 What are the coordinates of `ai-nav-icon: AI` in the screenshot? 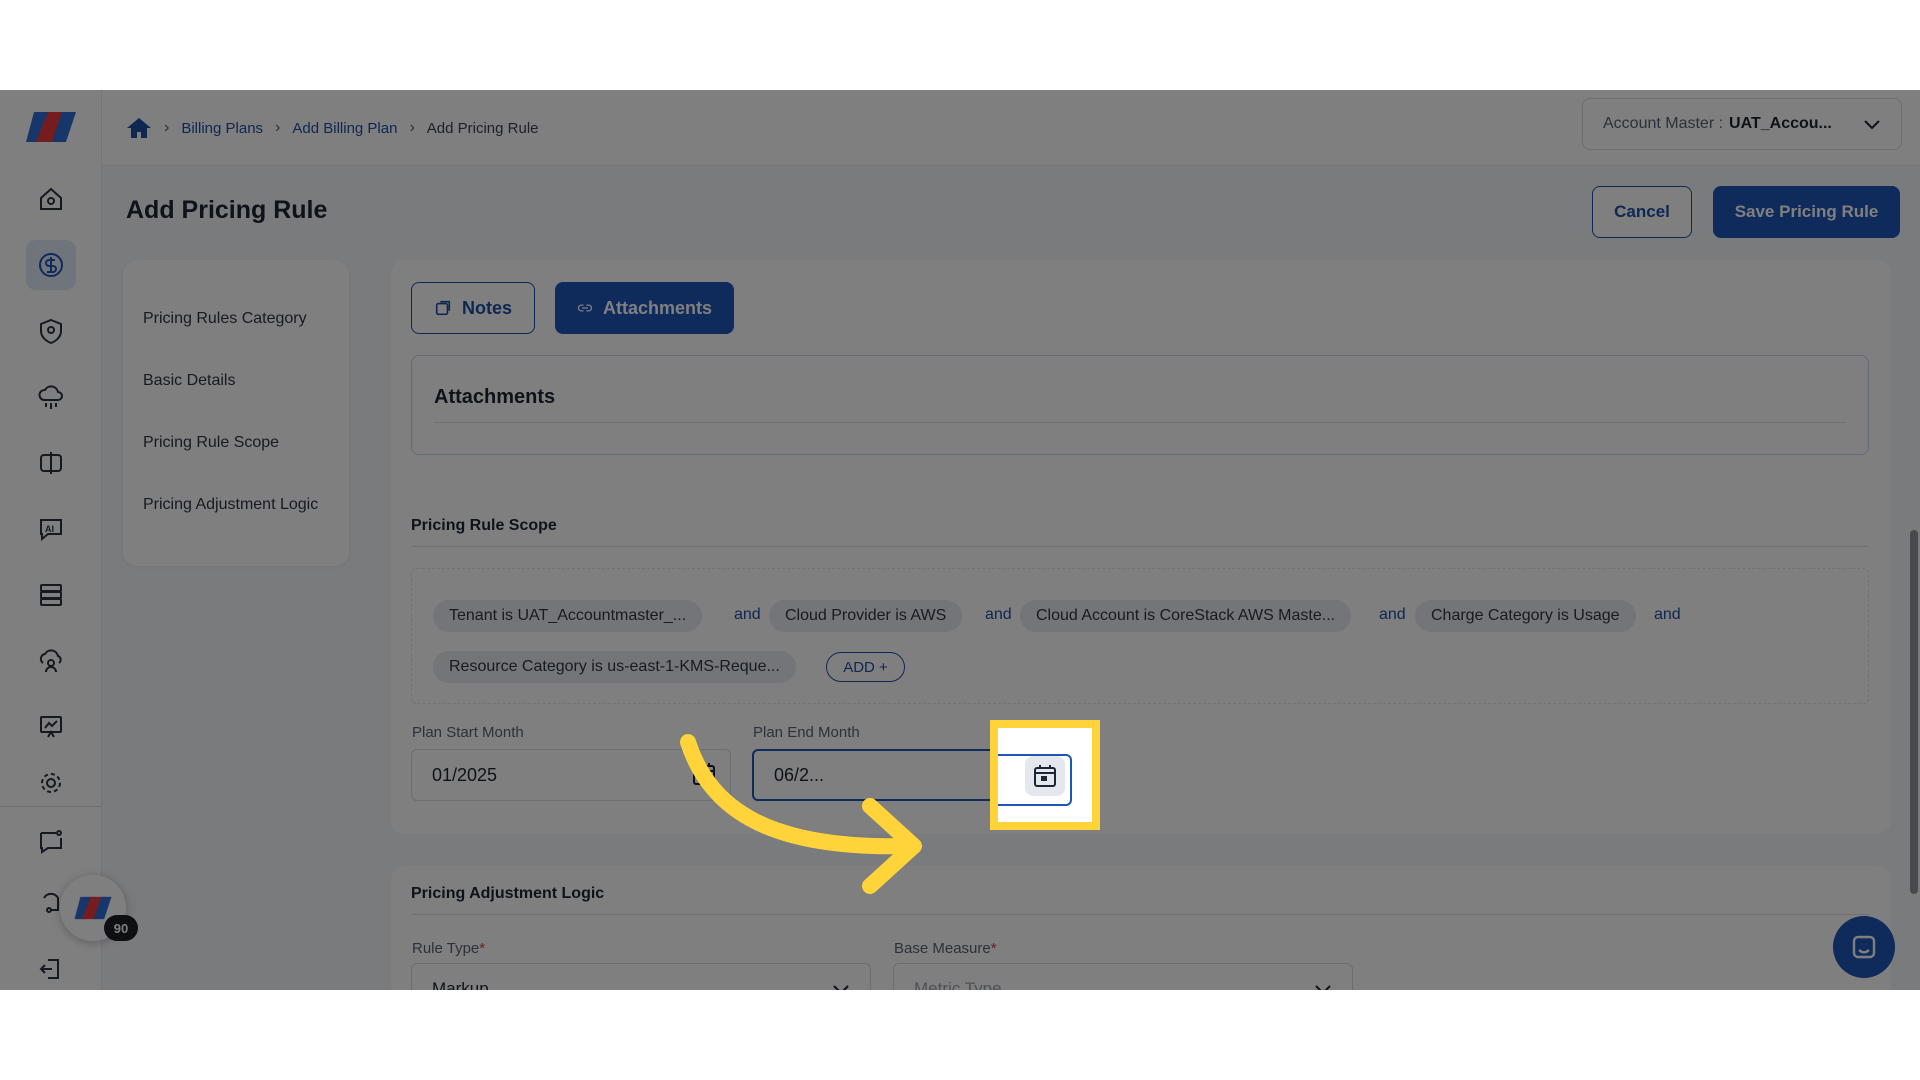 It's located at (51, 529).